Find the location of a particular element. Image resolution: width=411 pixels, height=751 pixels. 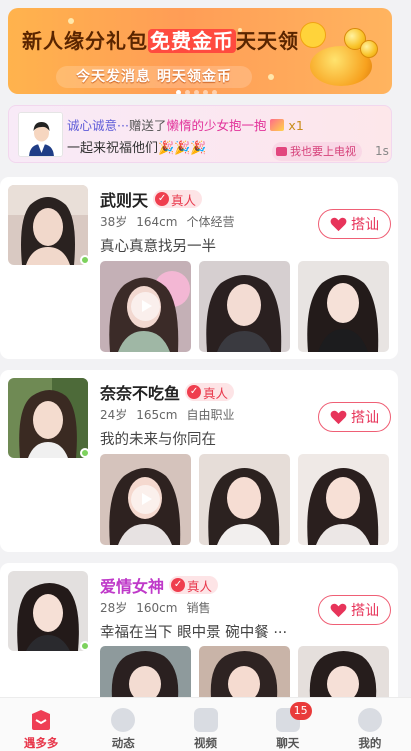

profile-bio: 幸福在当下 眼中景 碗中餐 ··· is located at coordinates (194, 633).